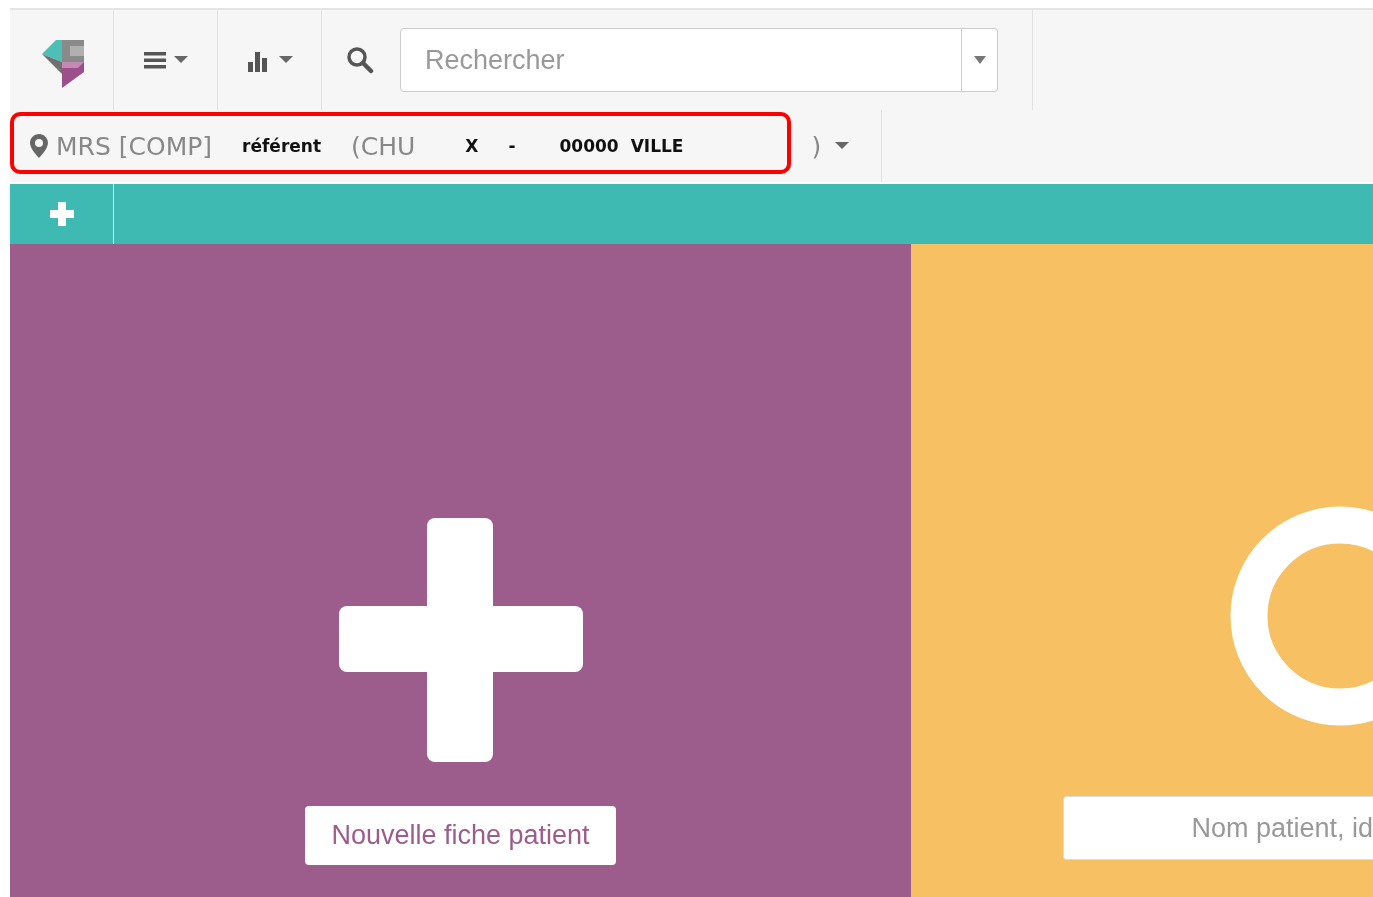  Describe the element at coordinates (512, 146) in the screenshot. I see `location-text: -` at that location.